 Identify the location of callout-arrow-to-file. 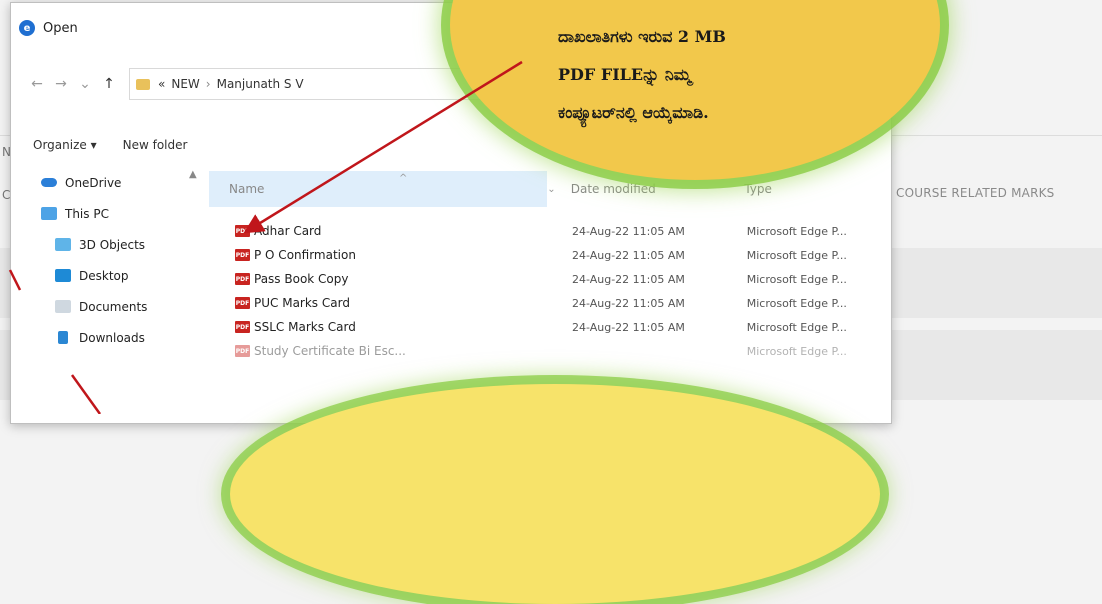
(383, 147).